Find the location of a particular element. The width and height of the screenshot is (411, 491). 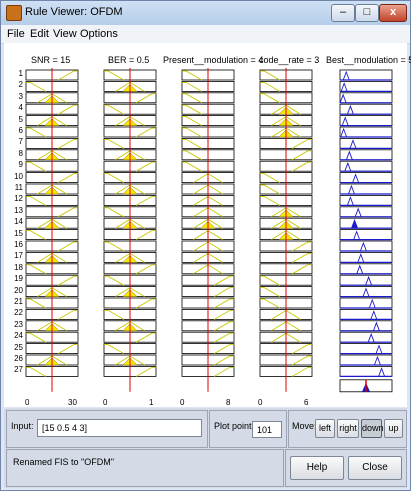

move-right-button: right is located at coordinates (348, 428).